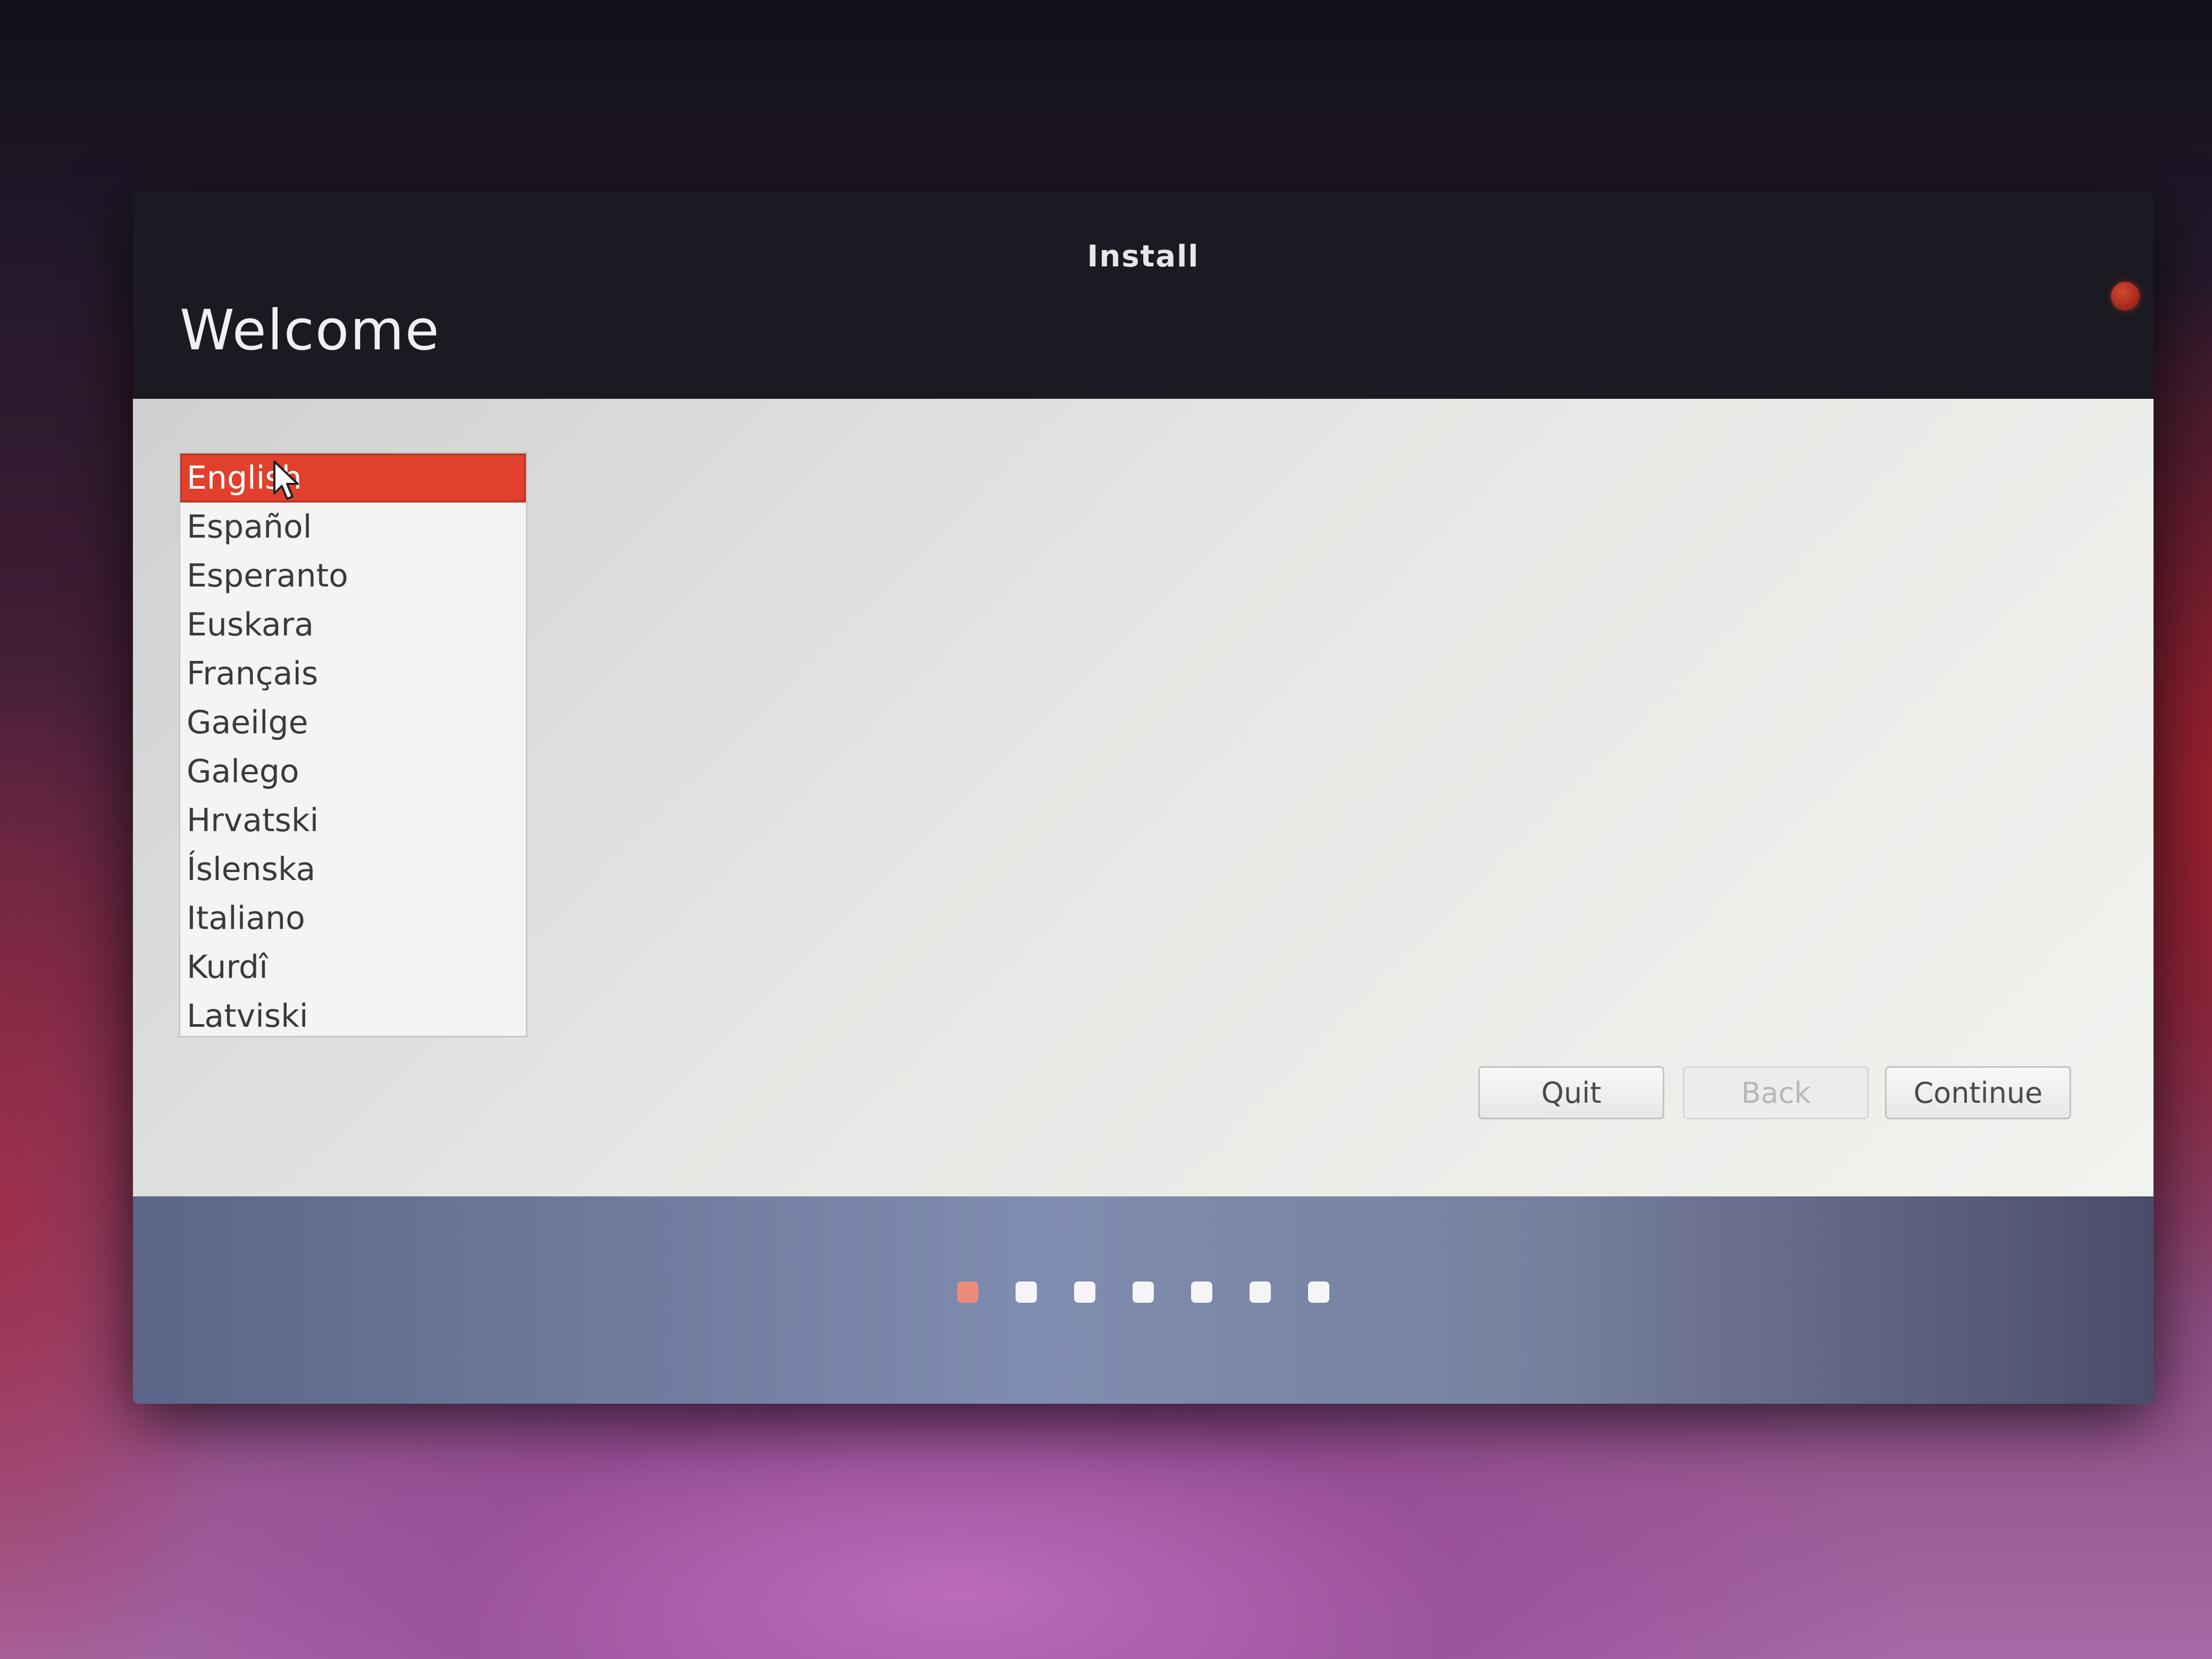 This screenshot has width=2212, height=1659. Describe the element at coordinates (286, 480) in the screenshot. I see `mouse-pointer-icon` at that location.